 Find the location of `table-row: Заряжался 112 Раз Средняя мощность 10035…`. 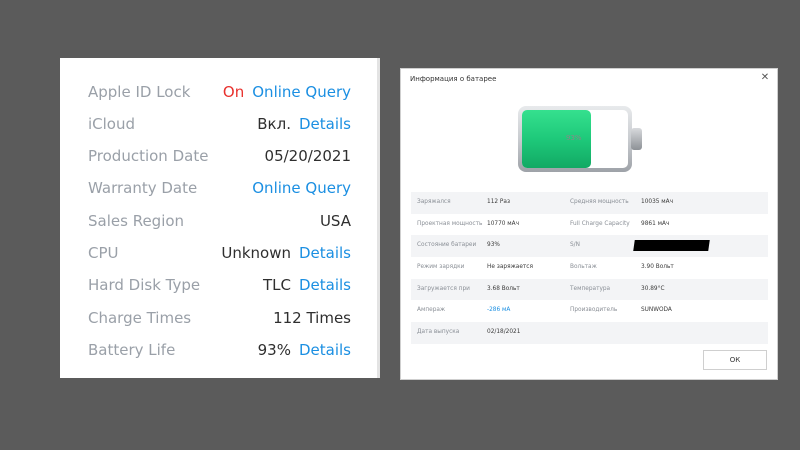

table-row: Заряжался 112 Раз Средняя мощность 10035… is located at coordinates (589, 203).